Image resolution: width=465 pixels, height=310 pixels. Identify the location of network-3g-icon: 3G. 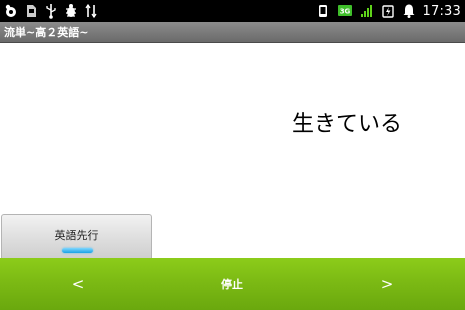
(345, 11).